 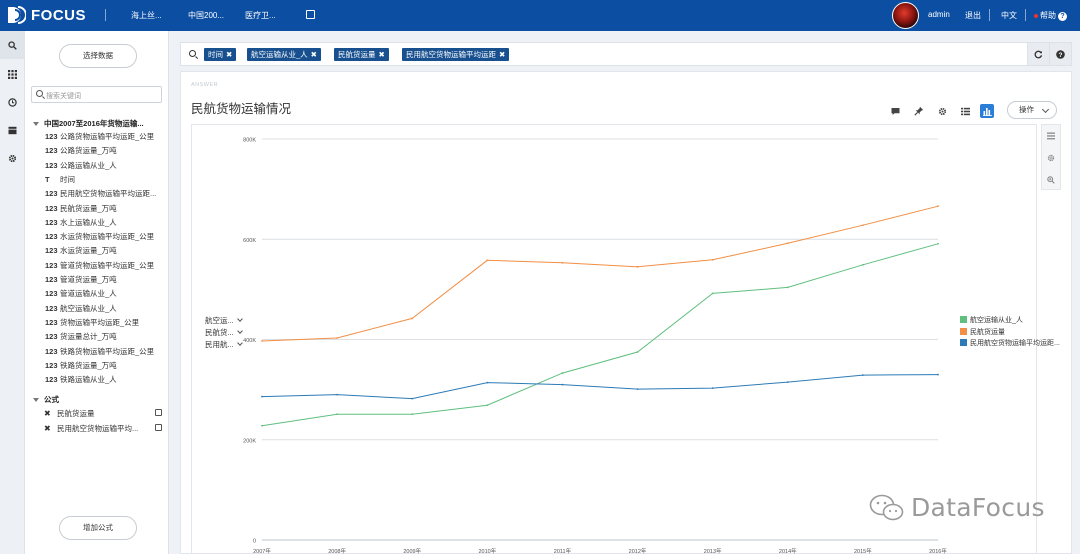 I want to click on username: admin, so click(x=939, y=14).